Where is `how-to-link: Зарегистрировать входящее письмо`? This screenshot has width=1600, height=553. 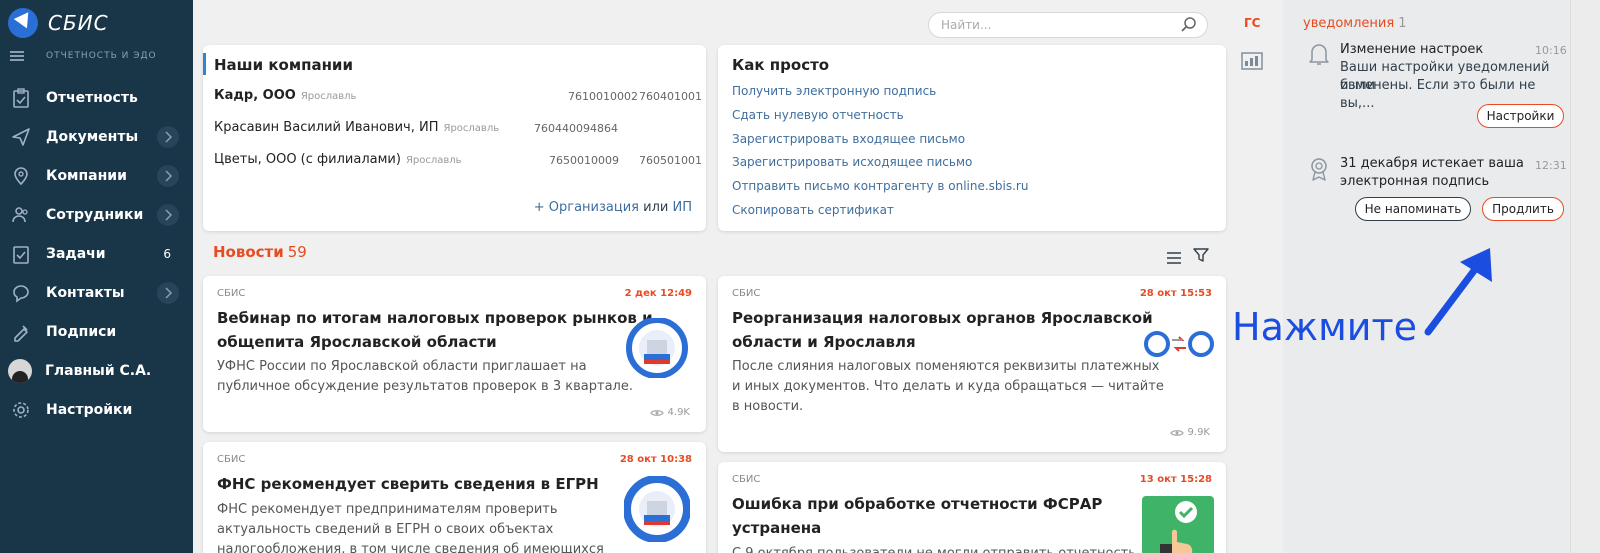 how-to-link: Зарегистрировать входящее письмо is located at coordinates (848, 139).